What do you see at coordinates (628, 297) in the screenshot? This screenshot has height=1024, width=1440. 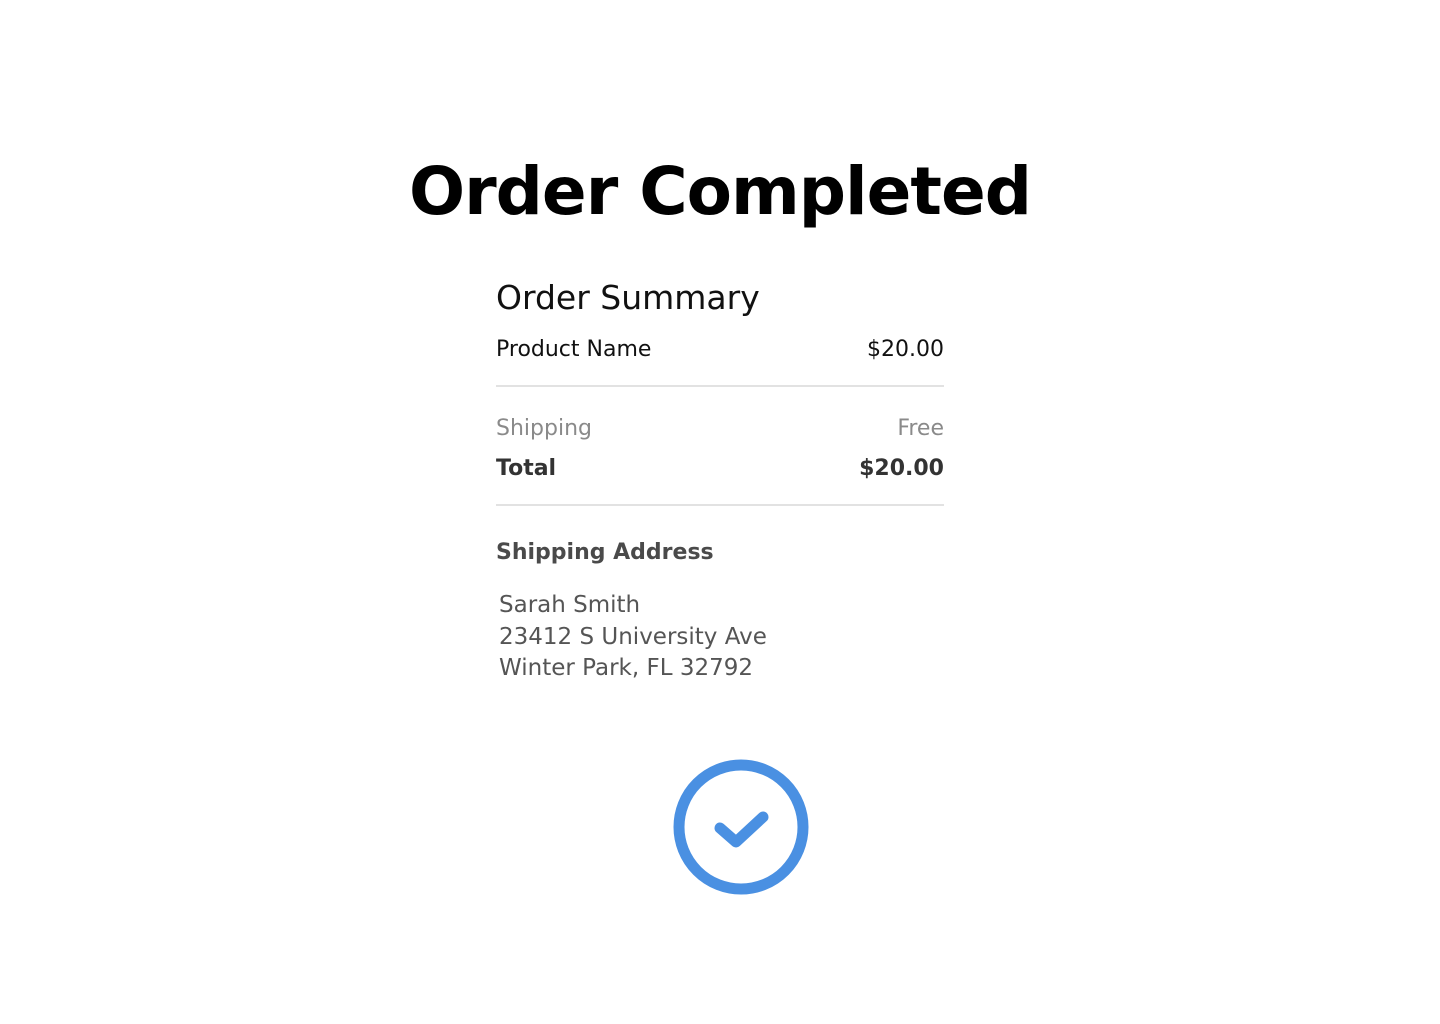 I see `order-summary-heading: Order Summary` at bounding box center [628, 297].